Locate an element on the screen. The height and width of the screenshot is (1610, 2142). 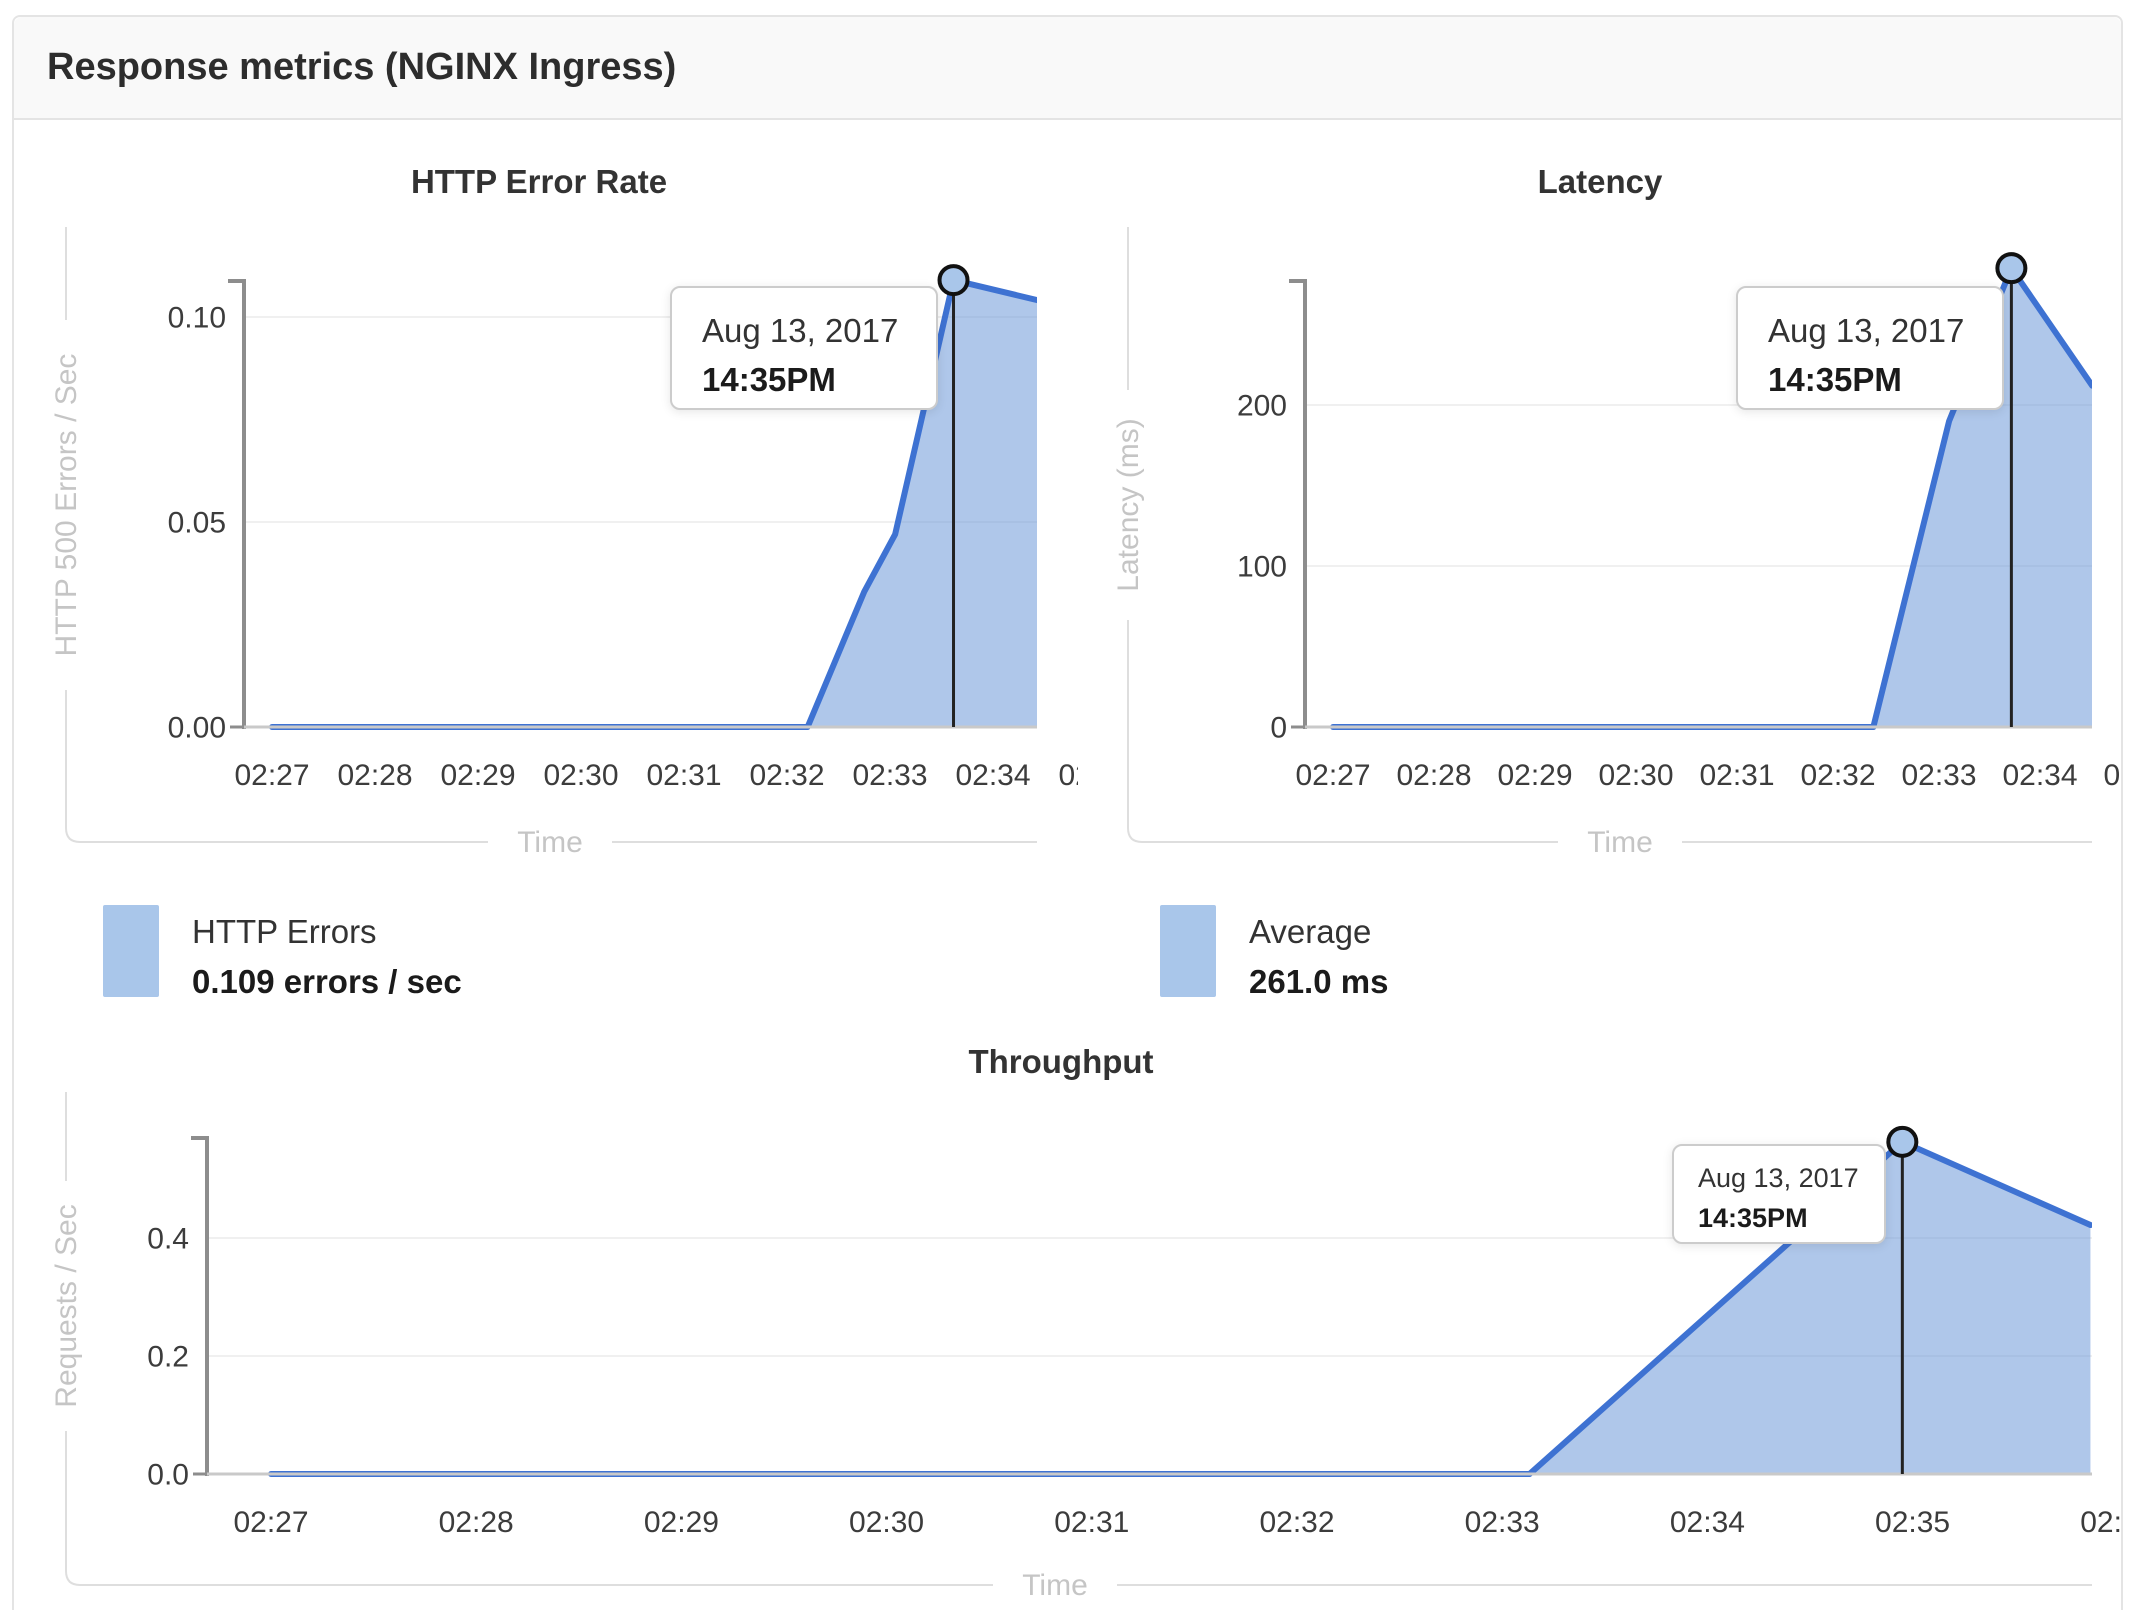
panel-header: Response metrics (NGINX Ingress) is located at coordinates (1067, 68).